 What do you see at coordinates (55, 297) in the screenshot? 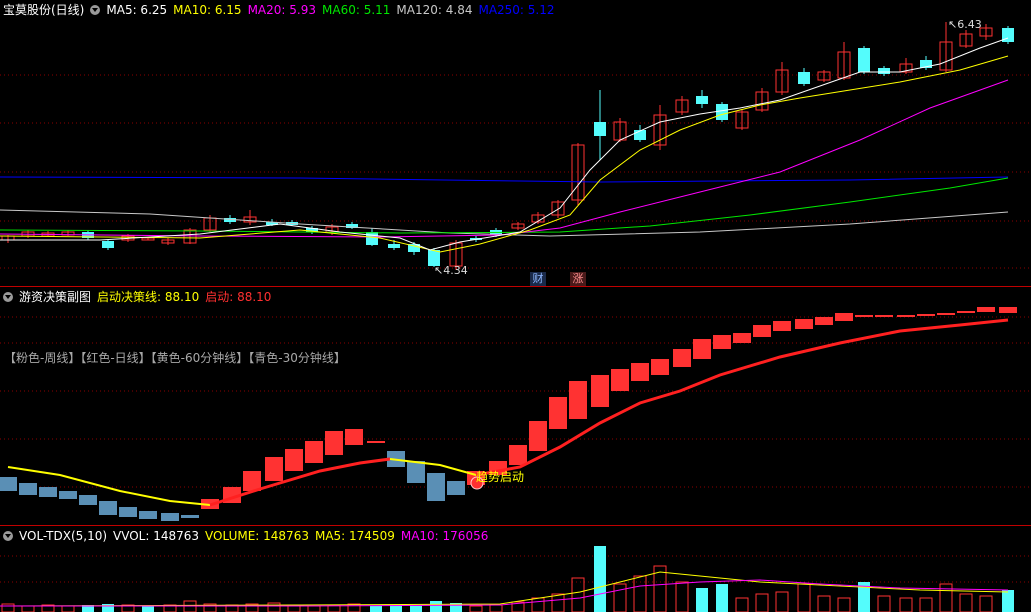
I see `indicator-title: 游资决策副图` at bounding box center [55, 297].